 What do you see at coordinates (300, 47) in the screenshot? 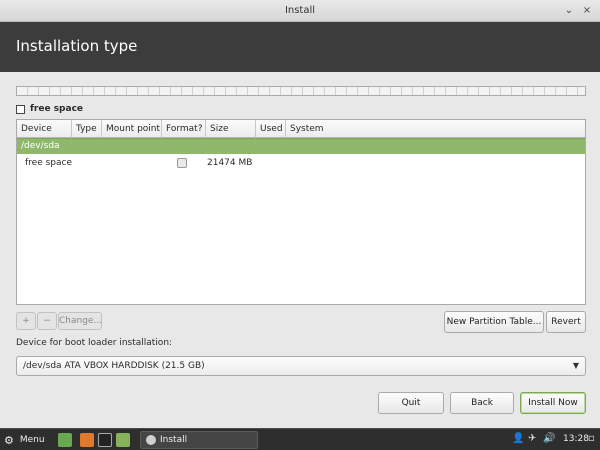
I see `page-header: Installation type` at bounding box center [300, 47].